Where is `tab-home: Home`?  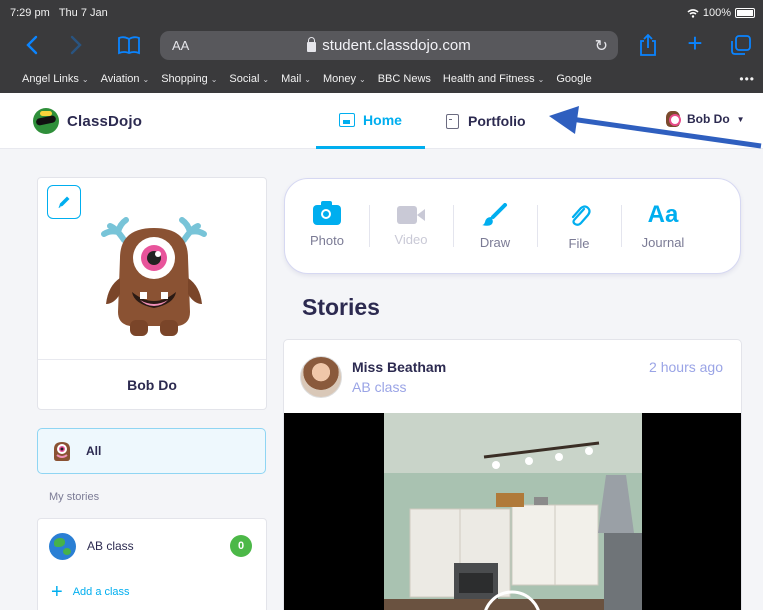 tab-home: Home is located at coordinates (370, 121).